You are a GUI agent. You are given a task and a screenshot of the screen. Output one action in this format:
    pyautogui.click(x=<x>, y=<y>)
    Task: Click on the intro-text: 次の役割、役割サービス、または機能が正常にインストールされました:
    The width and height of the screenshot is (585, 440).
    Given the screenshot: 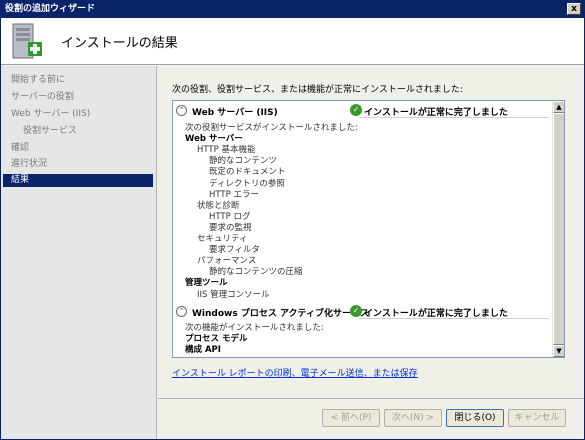 What is the action you would take?
    pyautogui.click(x=317, y=90)
    